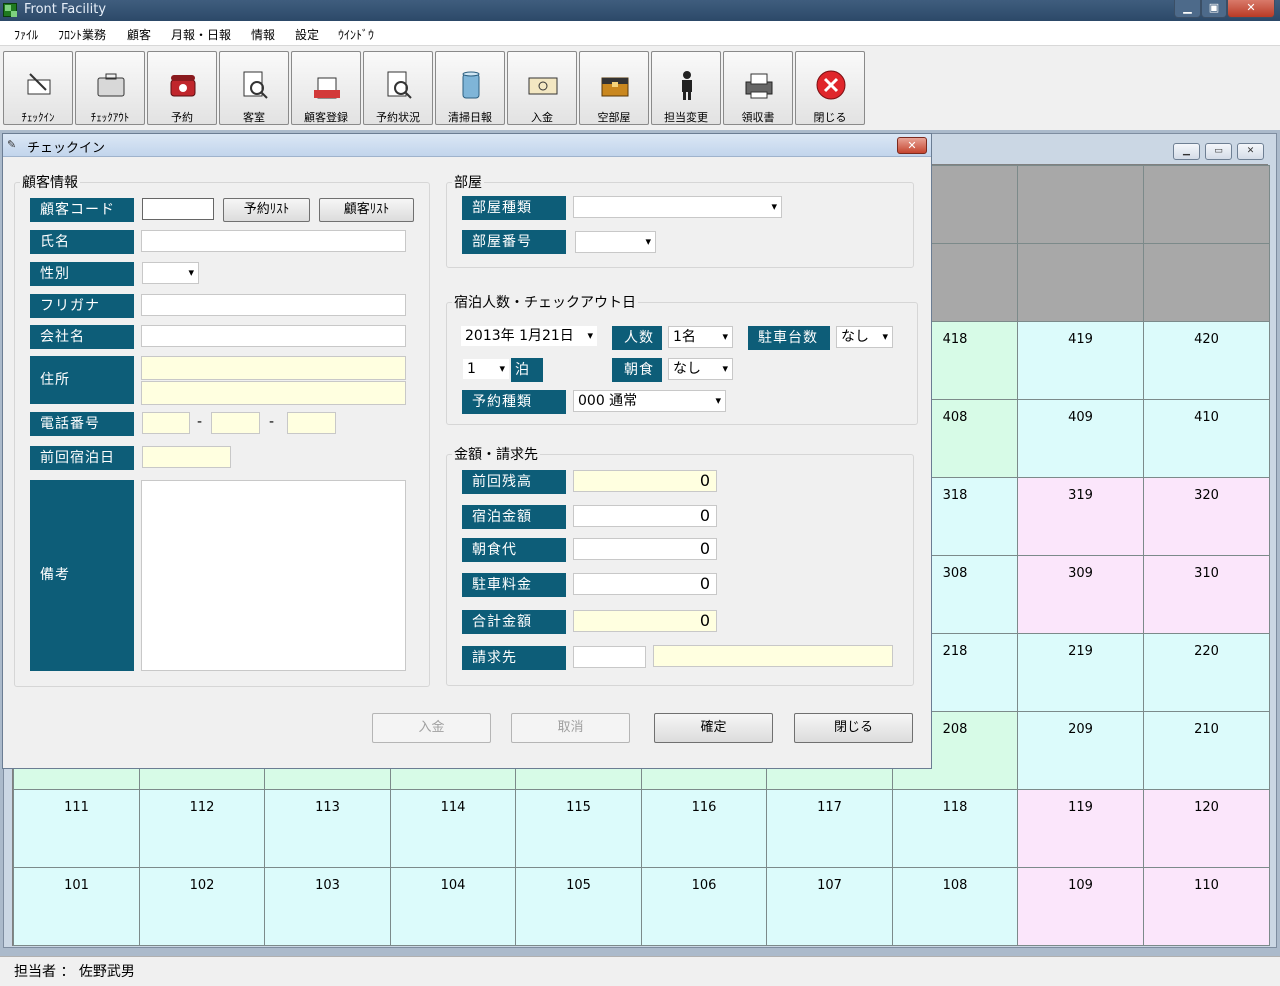 This screenshot has height=986, width=1280. Describe the element at coordinates (110, 88) in the screenshot. I see `toolbar-checkout-button: ﾁｪｯｸｱｳﾄ` at that location.